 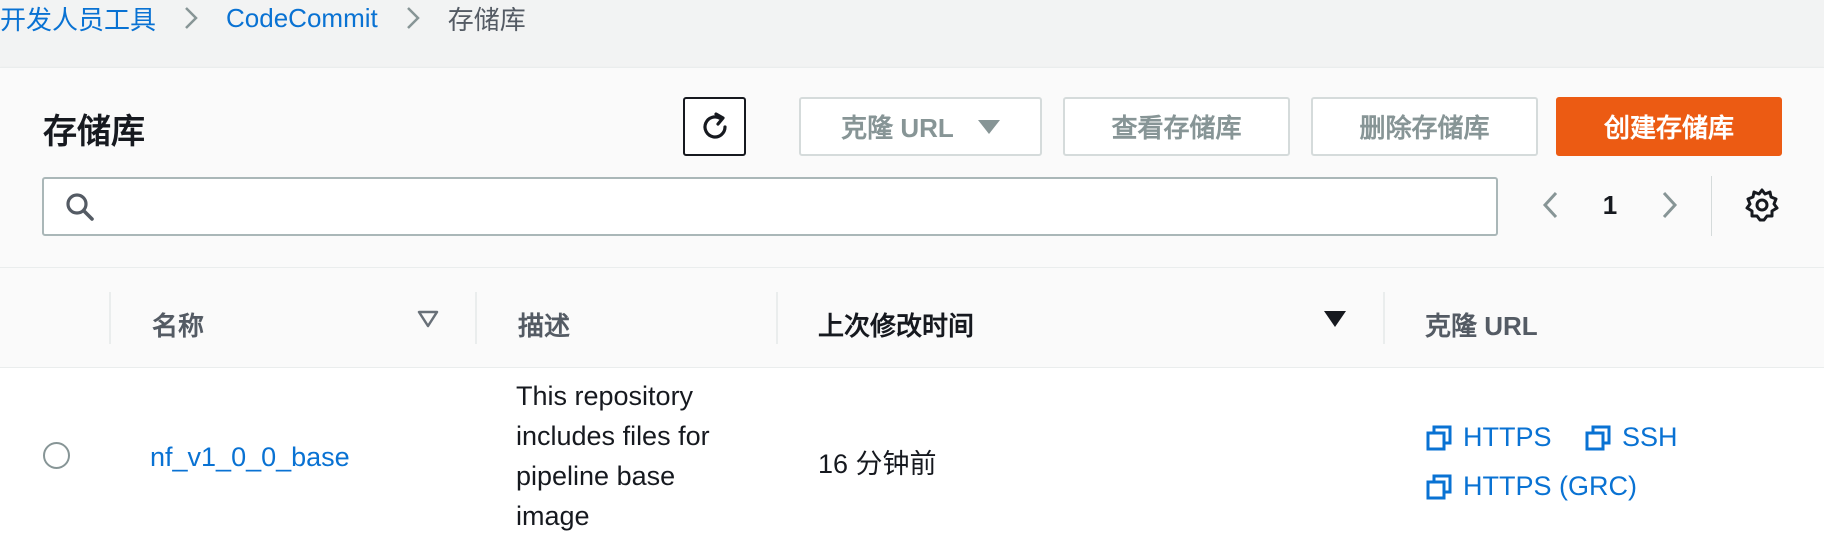 I want to click on copy-https-grc-label: HTTPS (GRC), so click(x=1550, y=486).